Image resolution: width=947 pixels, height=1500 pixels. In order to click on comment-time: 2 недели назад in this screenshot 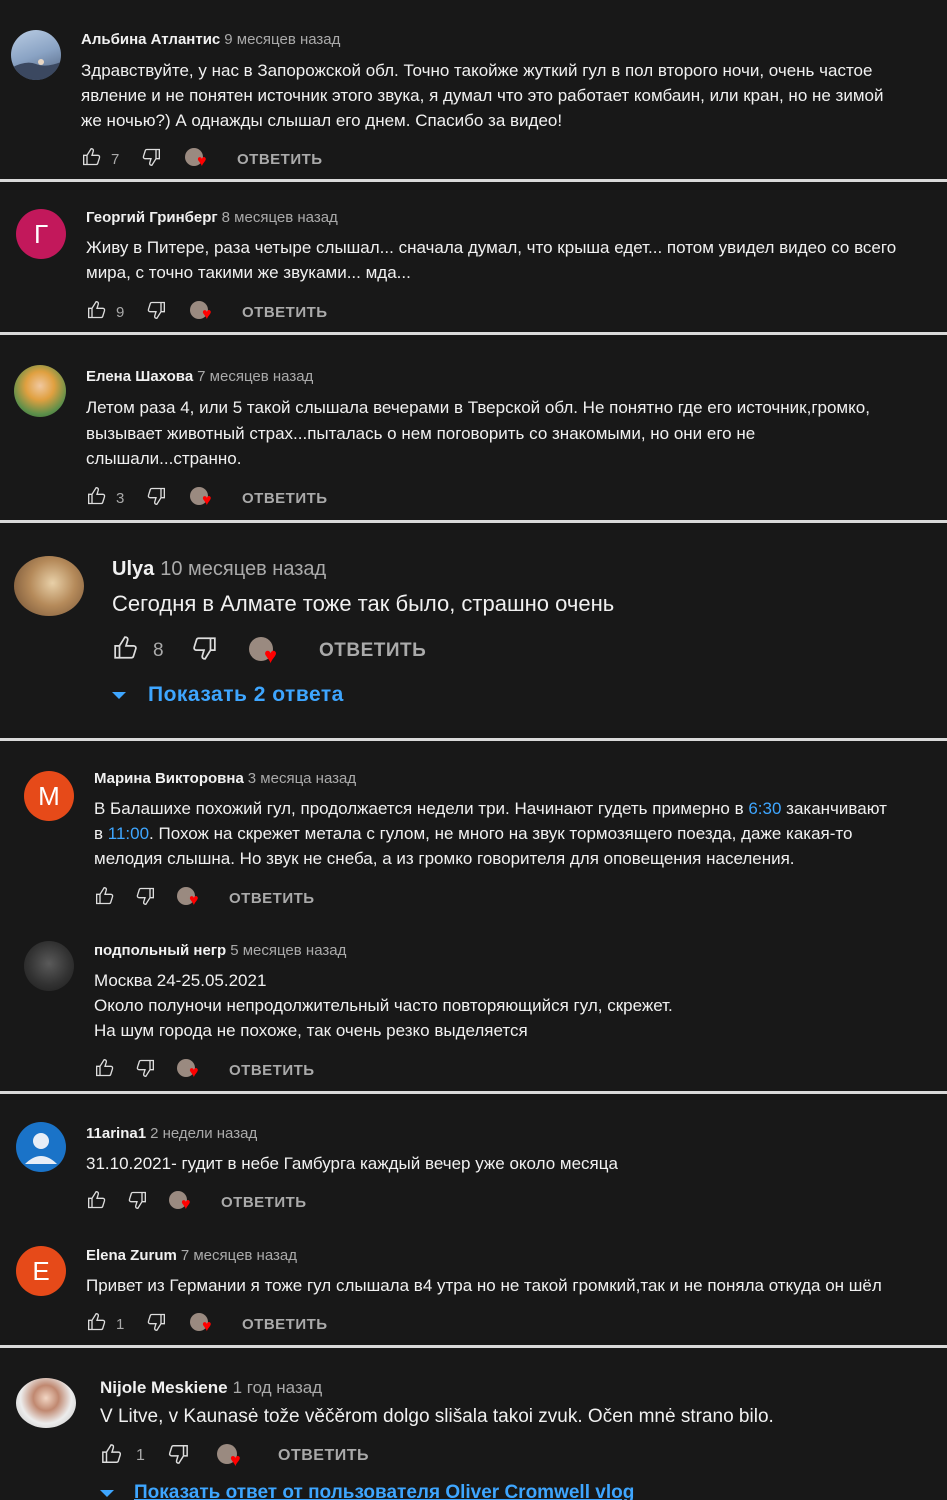, I will do `click(203, 1133)`.